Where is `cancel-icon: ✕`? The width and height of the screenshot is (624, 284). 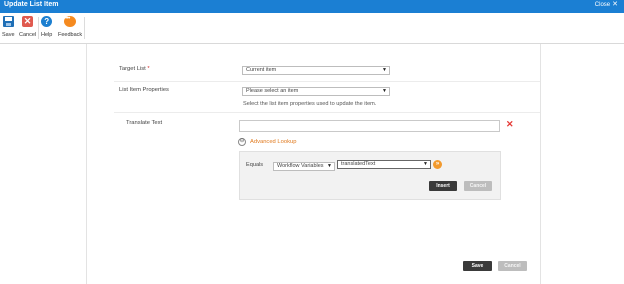 cancel-icon: ✕ is located at coordinates (28, 21).